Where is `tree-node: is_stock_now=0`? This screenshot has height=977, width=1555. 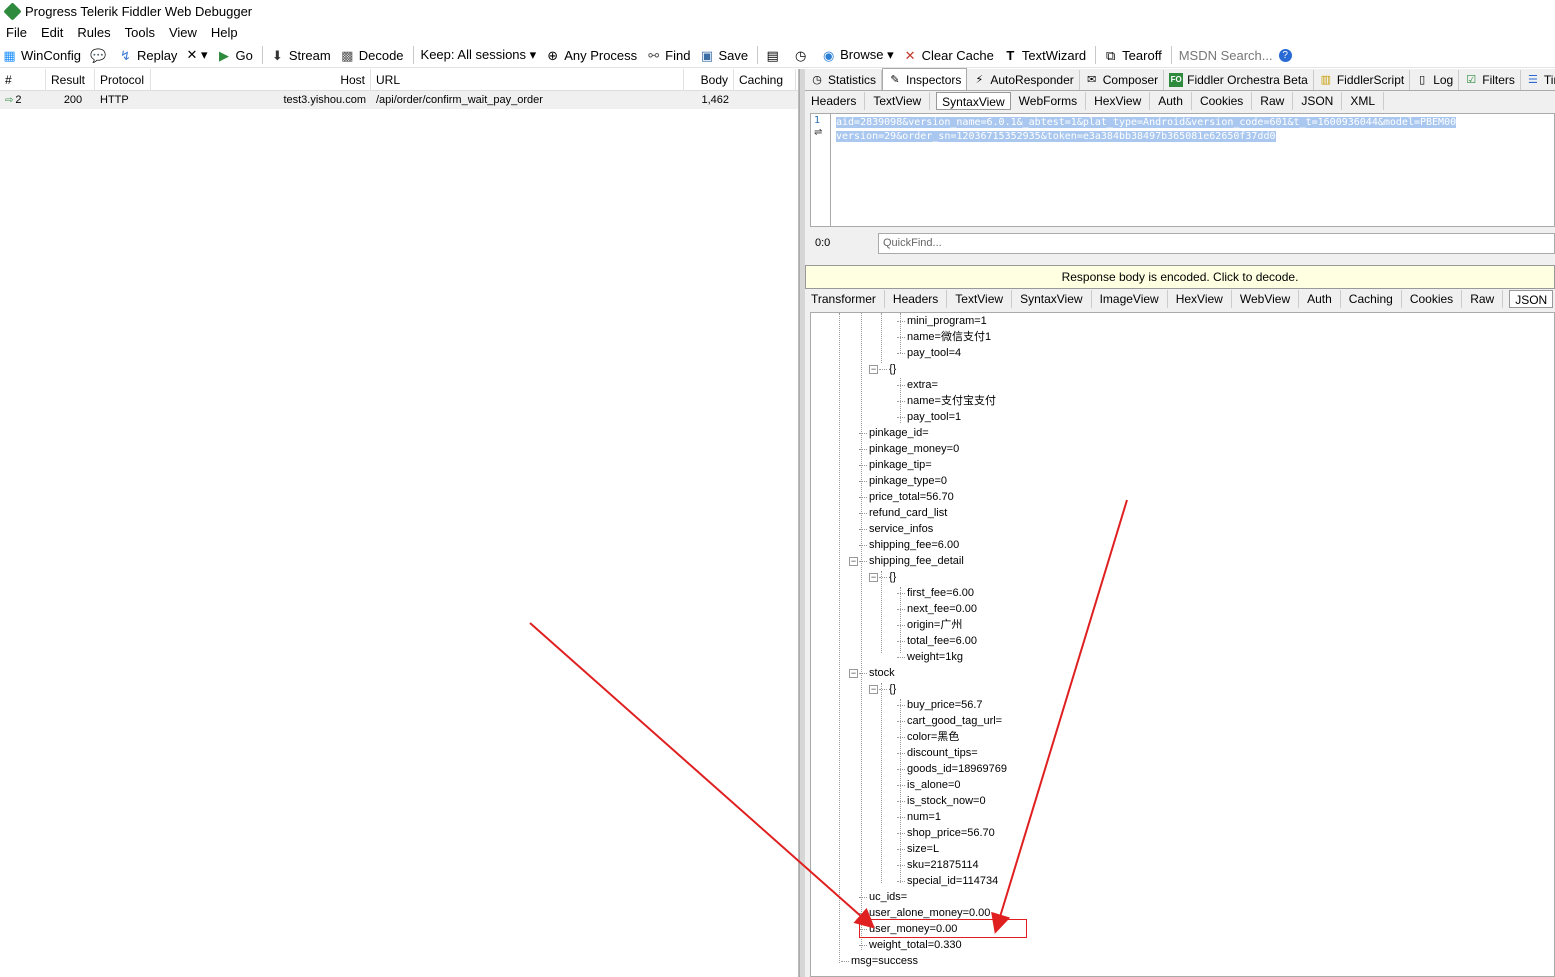 tree-node: is_stock_now=0 is located at coordinates (946, 801).